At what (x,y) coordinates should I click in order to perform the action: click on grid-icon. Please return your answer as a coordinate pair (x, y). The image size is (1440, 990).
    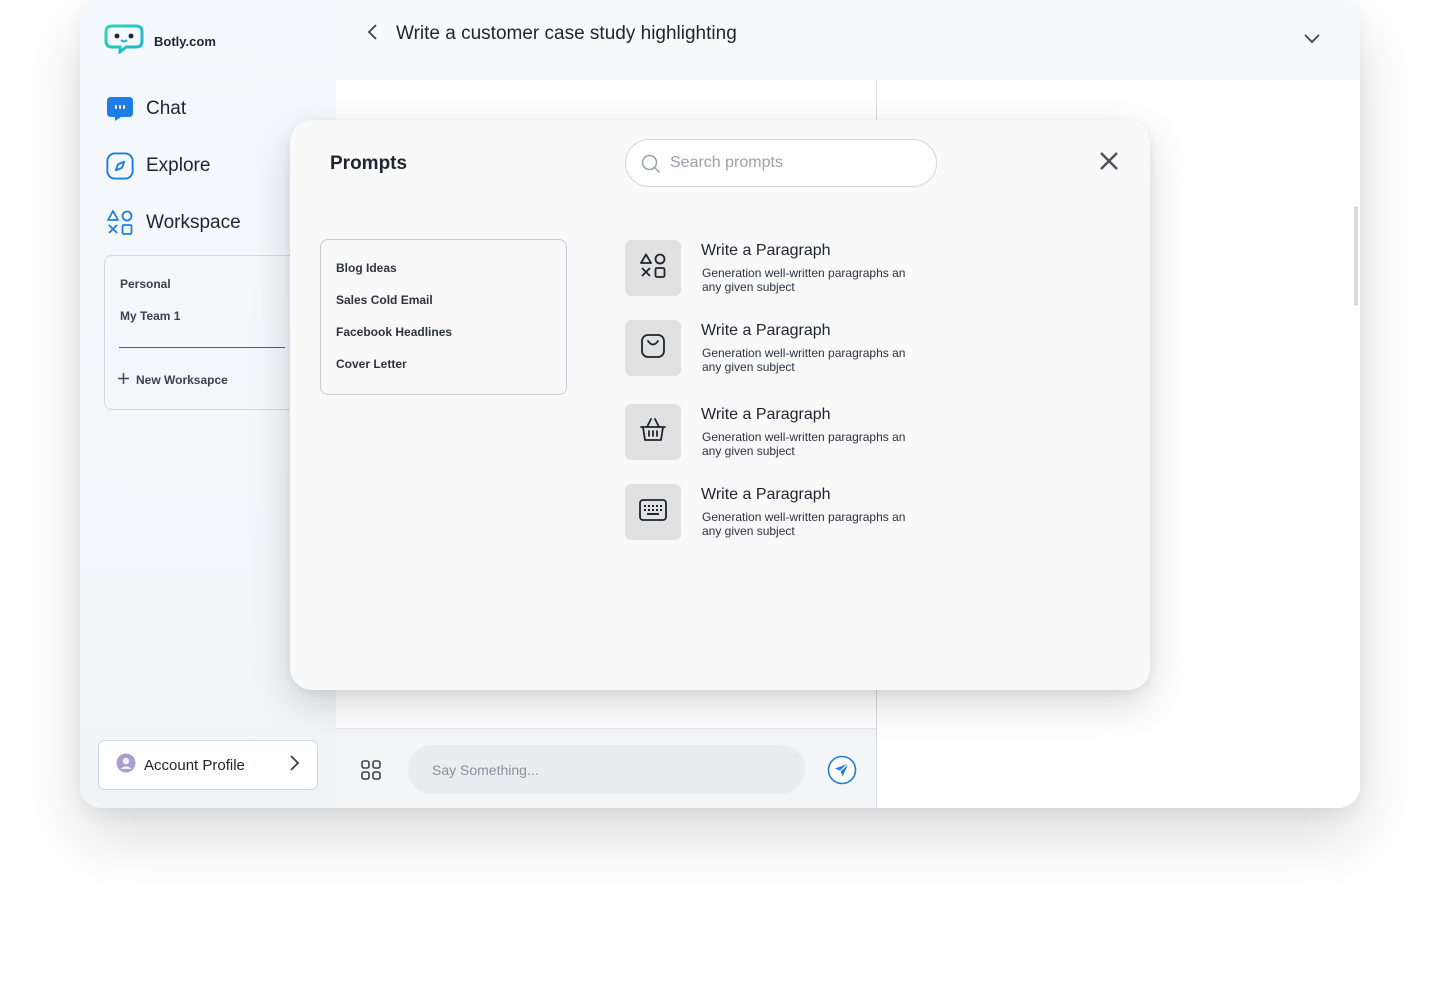
    Looking at the image, I should click on (371, 772).